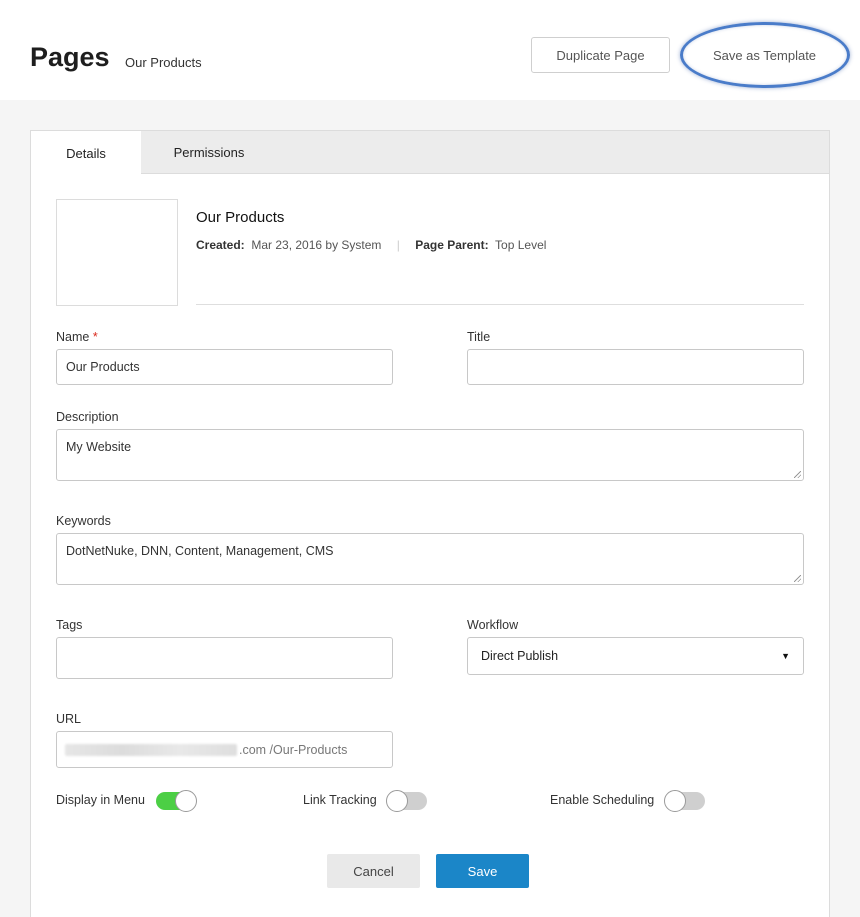 The image size is (860, 917). What do you see at coordinates (100, 800) in the screenshot?
I see `display-in-menu-label: Display in Menu` at bounding box center [100, 800].